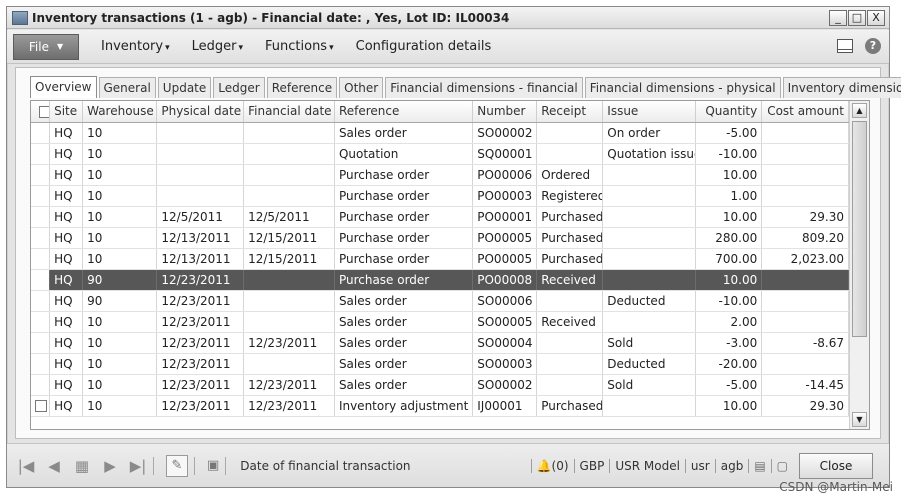 This screenshot has width=901, height=496. What do you see at coordinates (552, 465) in the screenshot?
I see `notifications-segment: 🔔(0)` at bounding box center [552, 465].